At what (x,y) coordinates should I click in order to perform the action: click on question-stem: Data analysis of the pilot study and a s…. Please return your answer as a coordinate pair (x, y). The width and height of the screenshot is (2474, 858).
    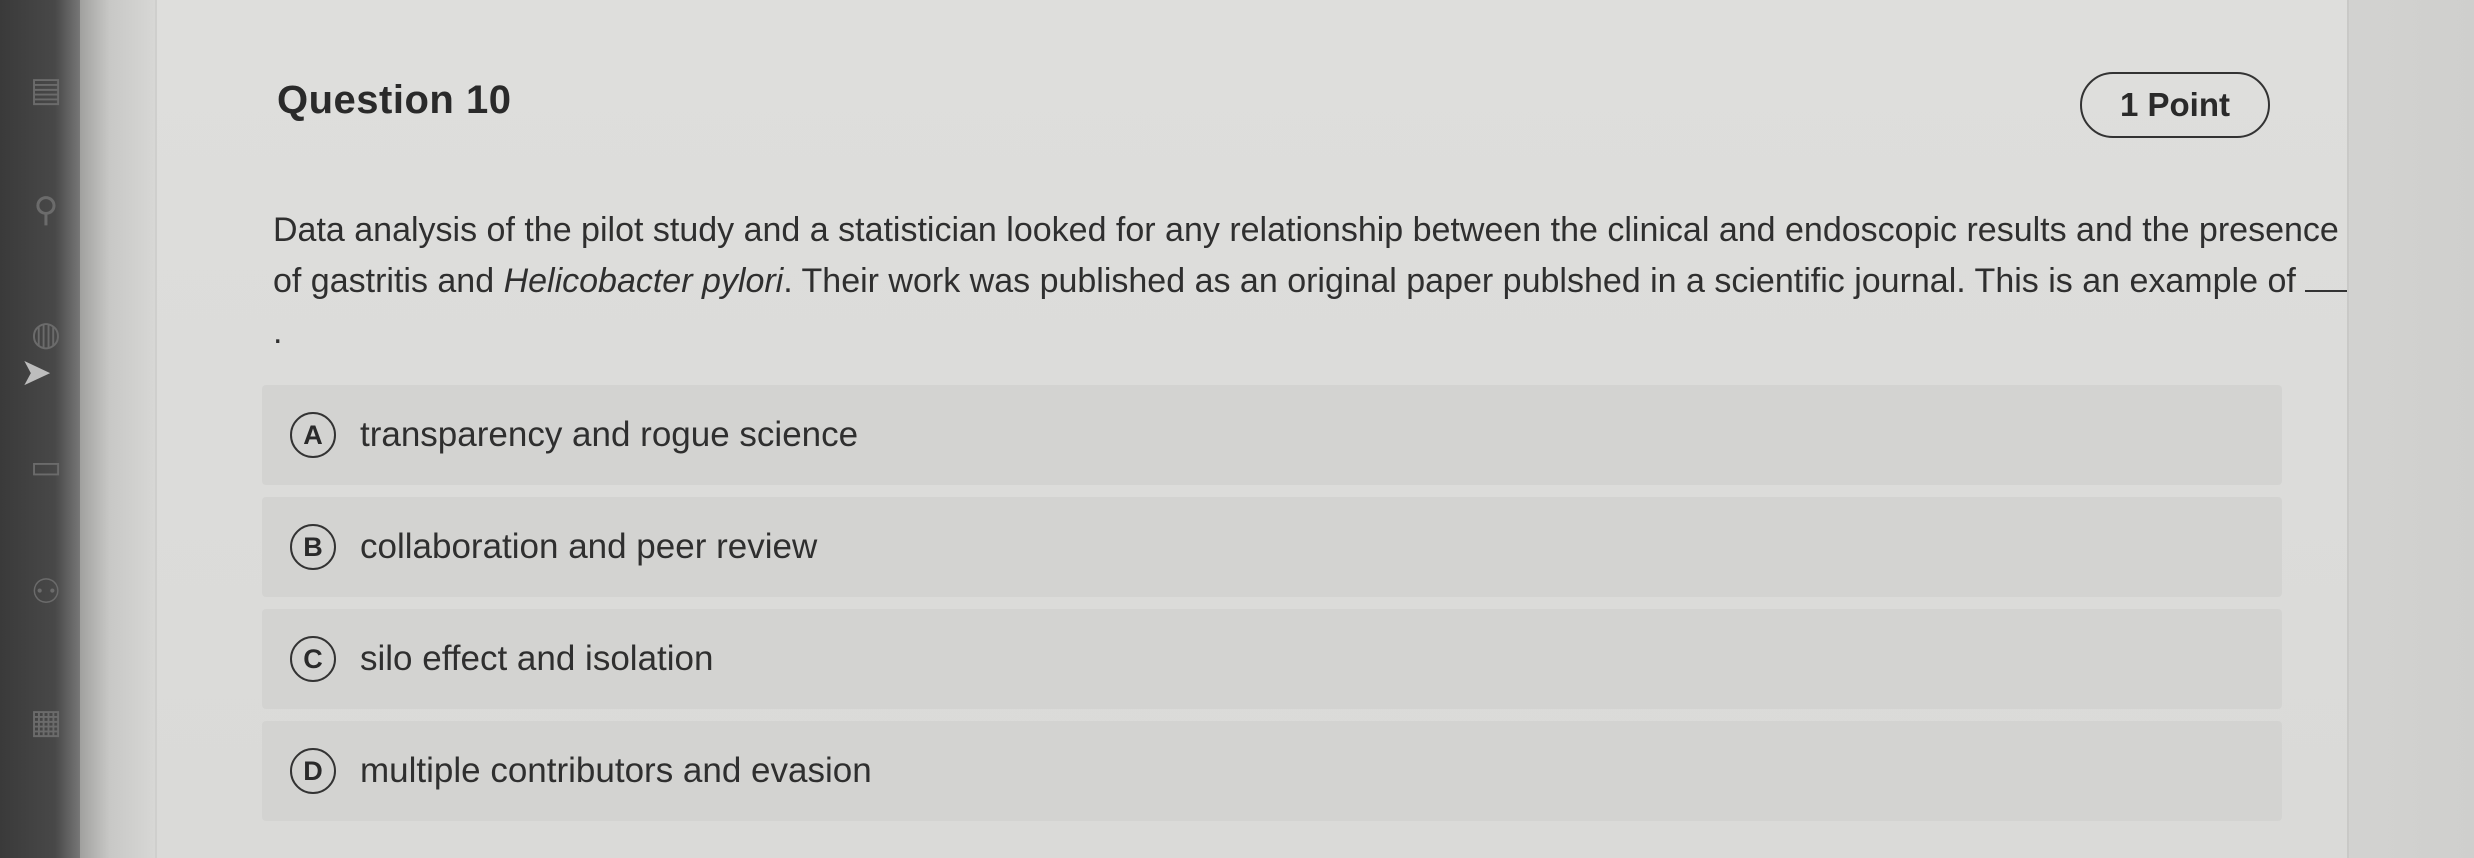
    Looking at the image, I should click on (1313, 281).